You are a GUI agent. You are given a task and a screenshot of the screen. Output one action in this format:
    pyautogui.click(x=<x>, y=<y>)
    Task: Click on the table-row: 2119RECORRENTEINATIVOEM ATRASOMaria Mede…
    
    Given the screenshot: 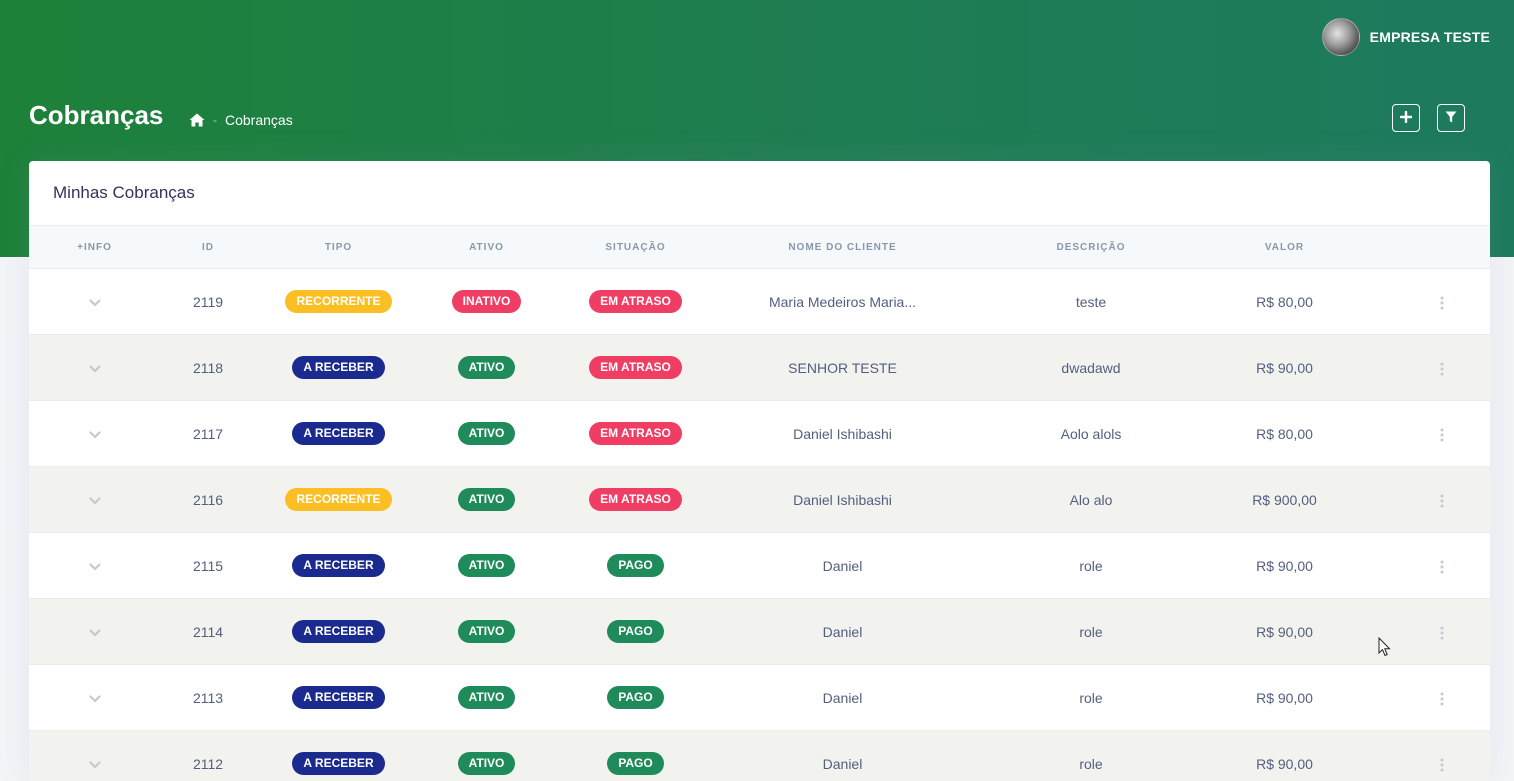 What is the action you would take?
    pyautogui.click(x=759, y=302)
    